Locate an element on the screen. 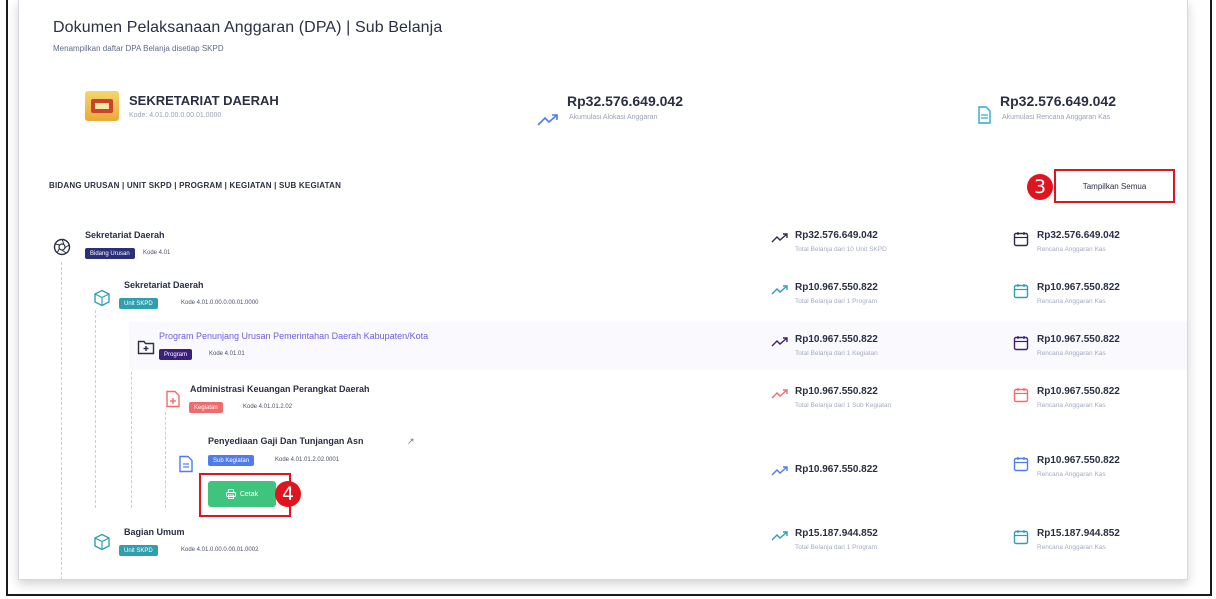 Image resolution: width=1216 pixels, height=599 pixels. node-code: Kode 4.01.0.00.0.00.01.0000 is located at coordinates (220, 303).